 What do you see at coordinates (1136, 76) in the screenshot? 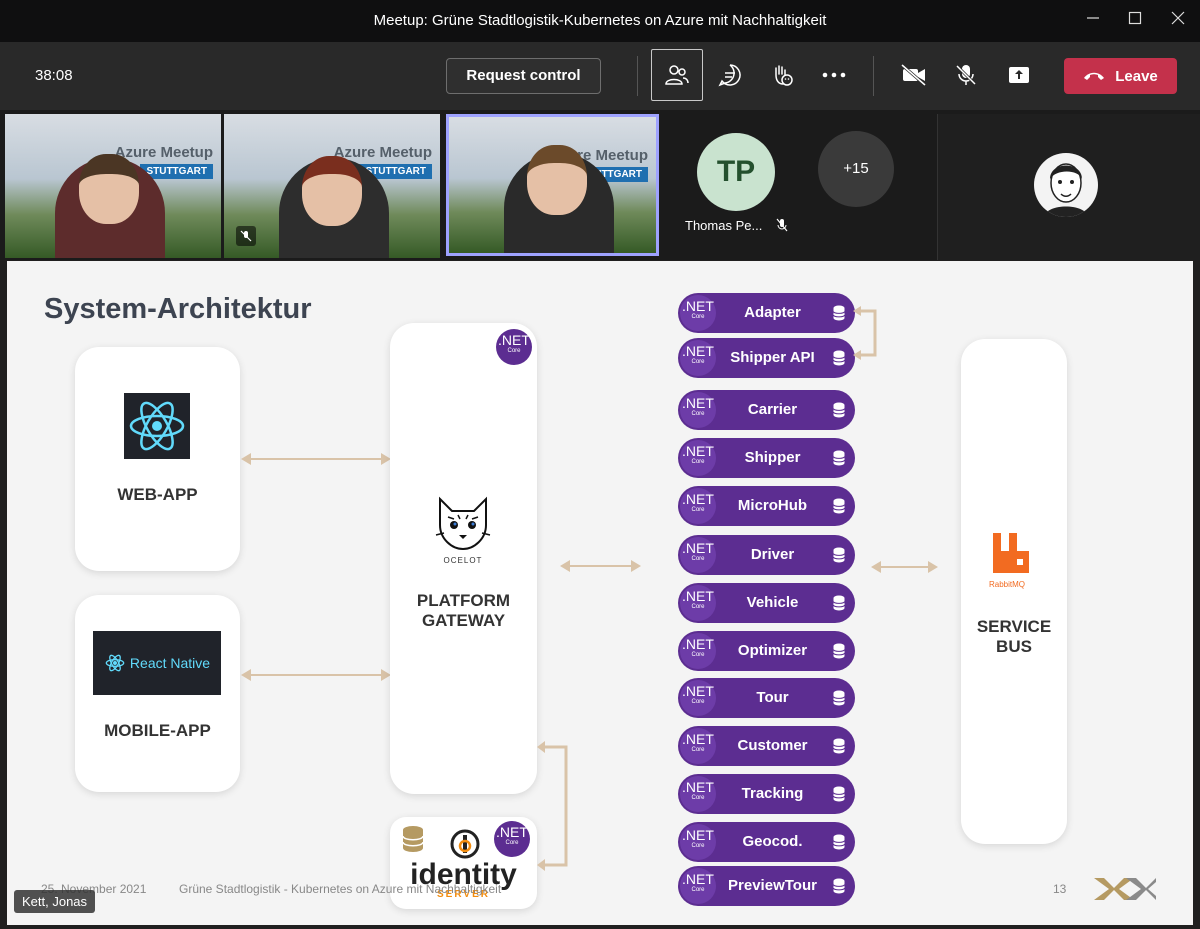
I see `leave-label: Leave` at bounding box center [1136, 76].